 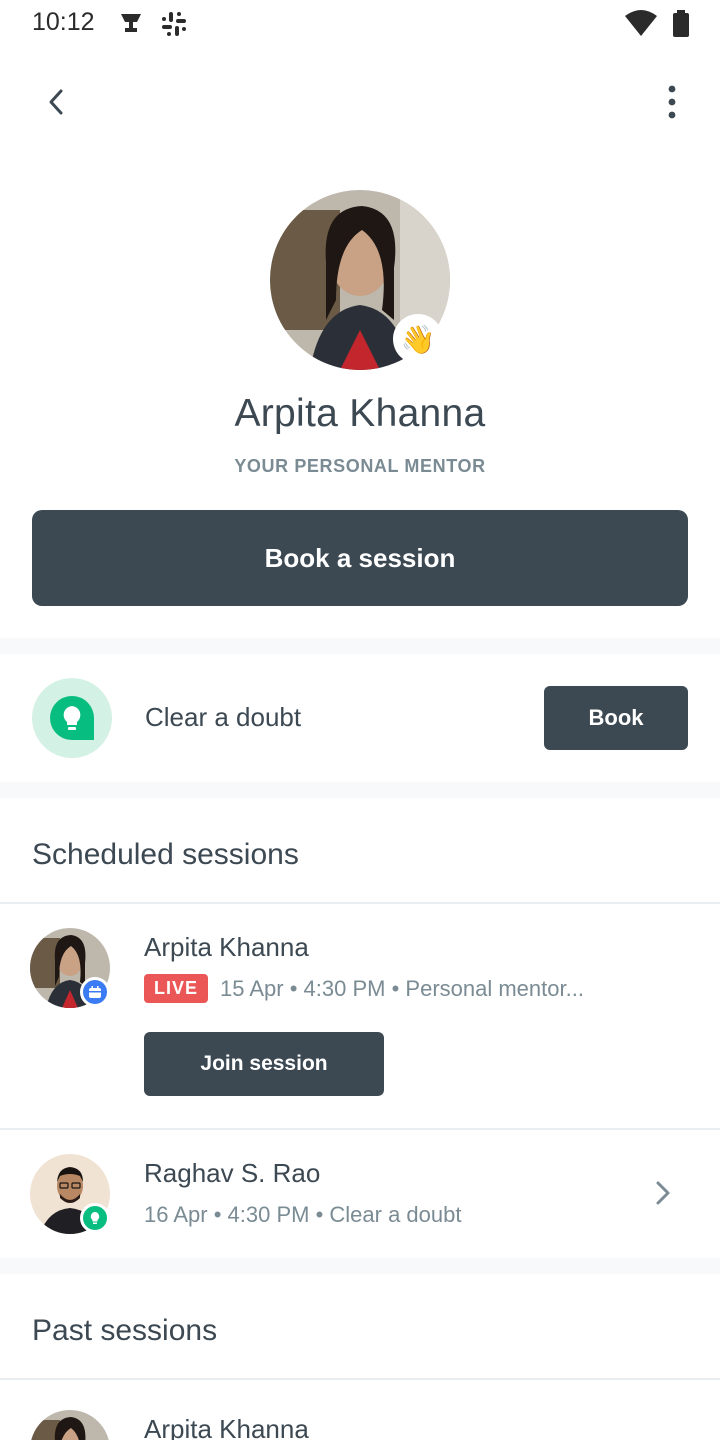 I want to click on avatar, so click(x=70, y=1425).